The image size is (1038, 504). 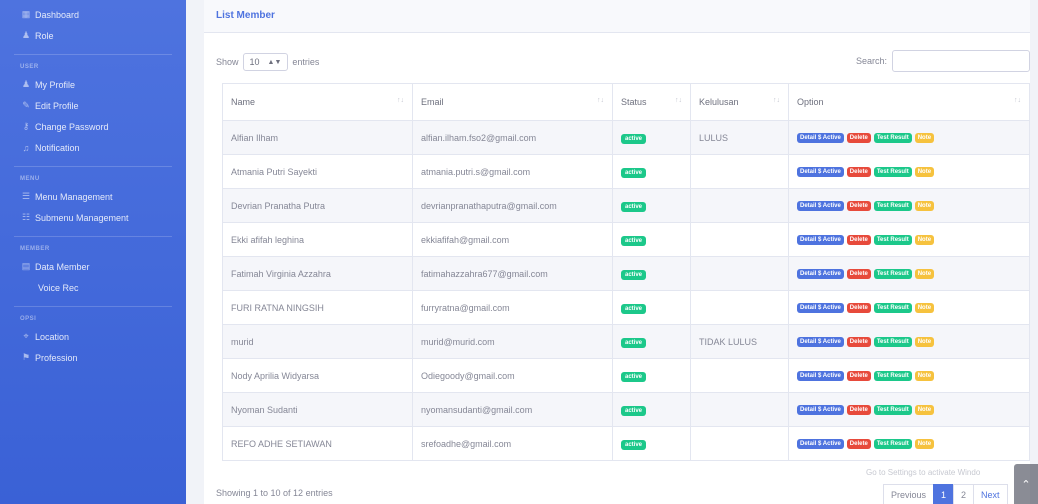 I want to click on menu-icon: ☰, so click(x=26, y=196).